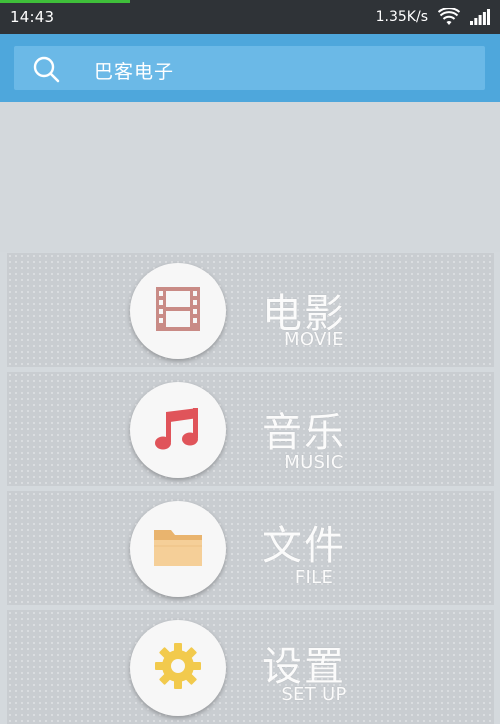  What do you see at coordinates (314, 462) in the screenshot?
I see `menu-label-en: MUSIC` at bounding box center [314, 462].